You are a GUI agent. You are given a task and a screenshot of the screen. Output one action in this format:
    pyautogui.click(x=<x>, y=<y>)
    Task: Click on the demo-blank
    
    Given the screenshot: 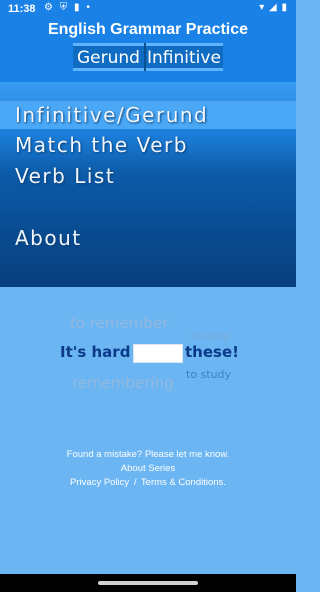 What is the action you would take?
    pyautogui.click(x=158, y=353)
    